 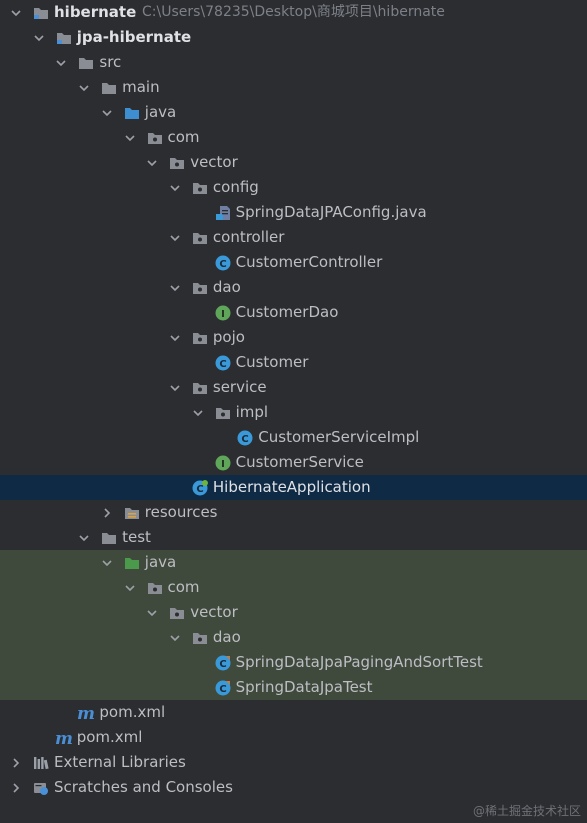 I want to click on tree-row: service, so click(x=293, y=387).